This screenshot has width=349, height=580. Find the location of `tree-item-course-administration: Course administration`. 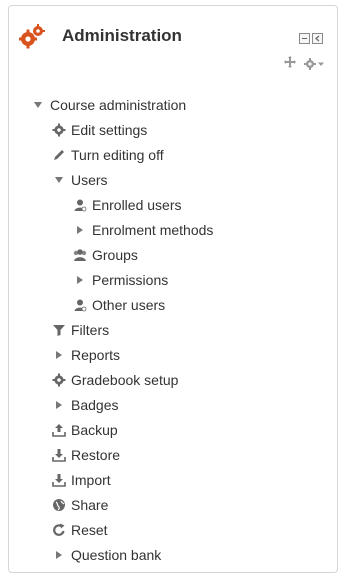

tree-item-course-administration: Course administration is located at coordinates (108, 105).